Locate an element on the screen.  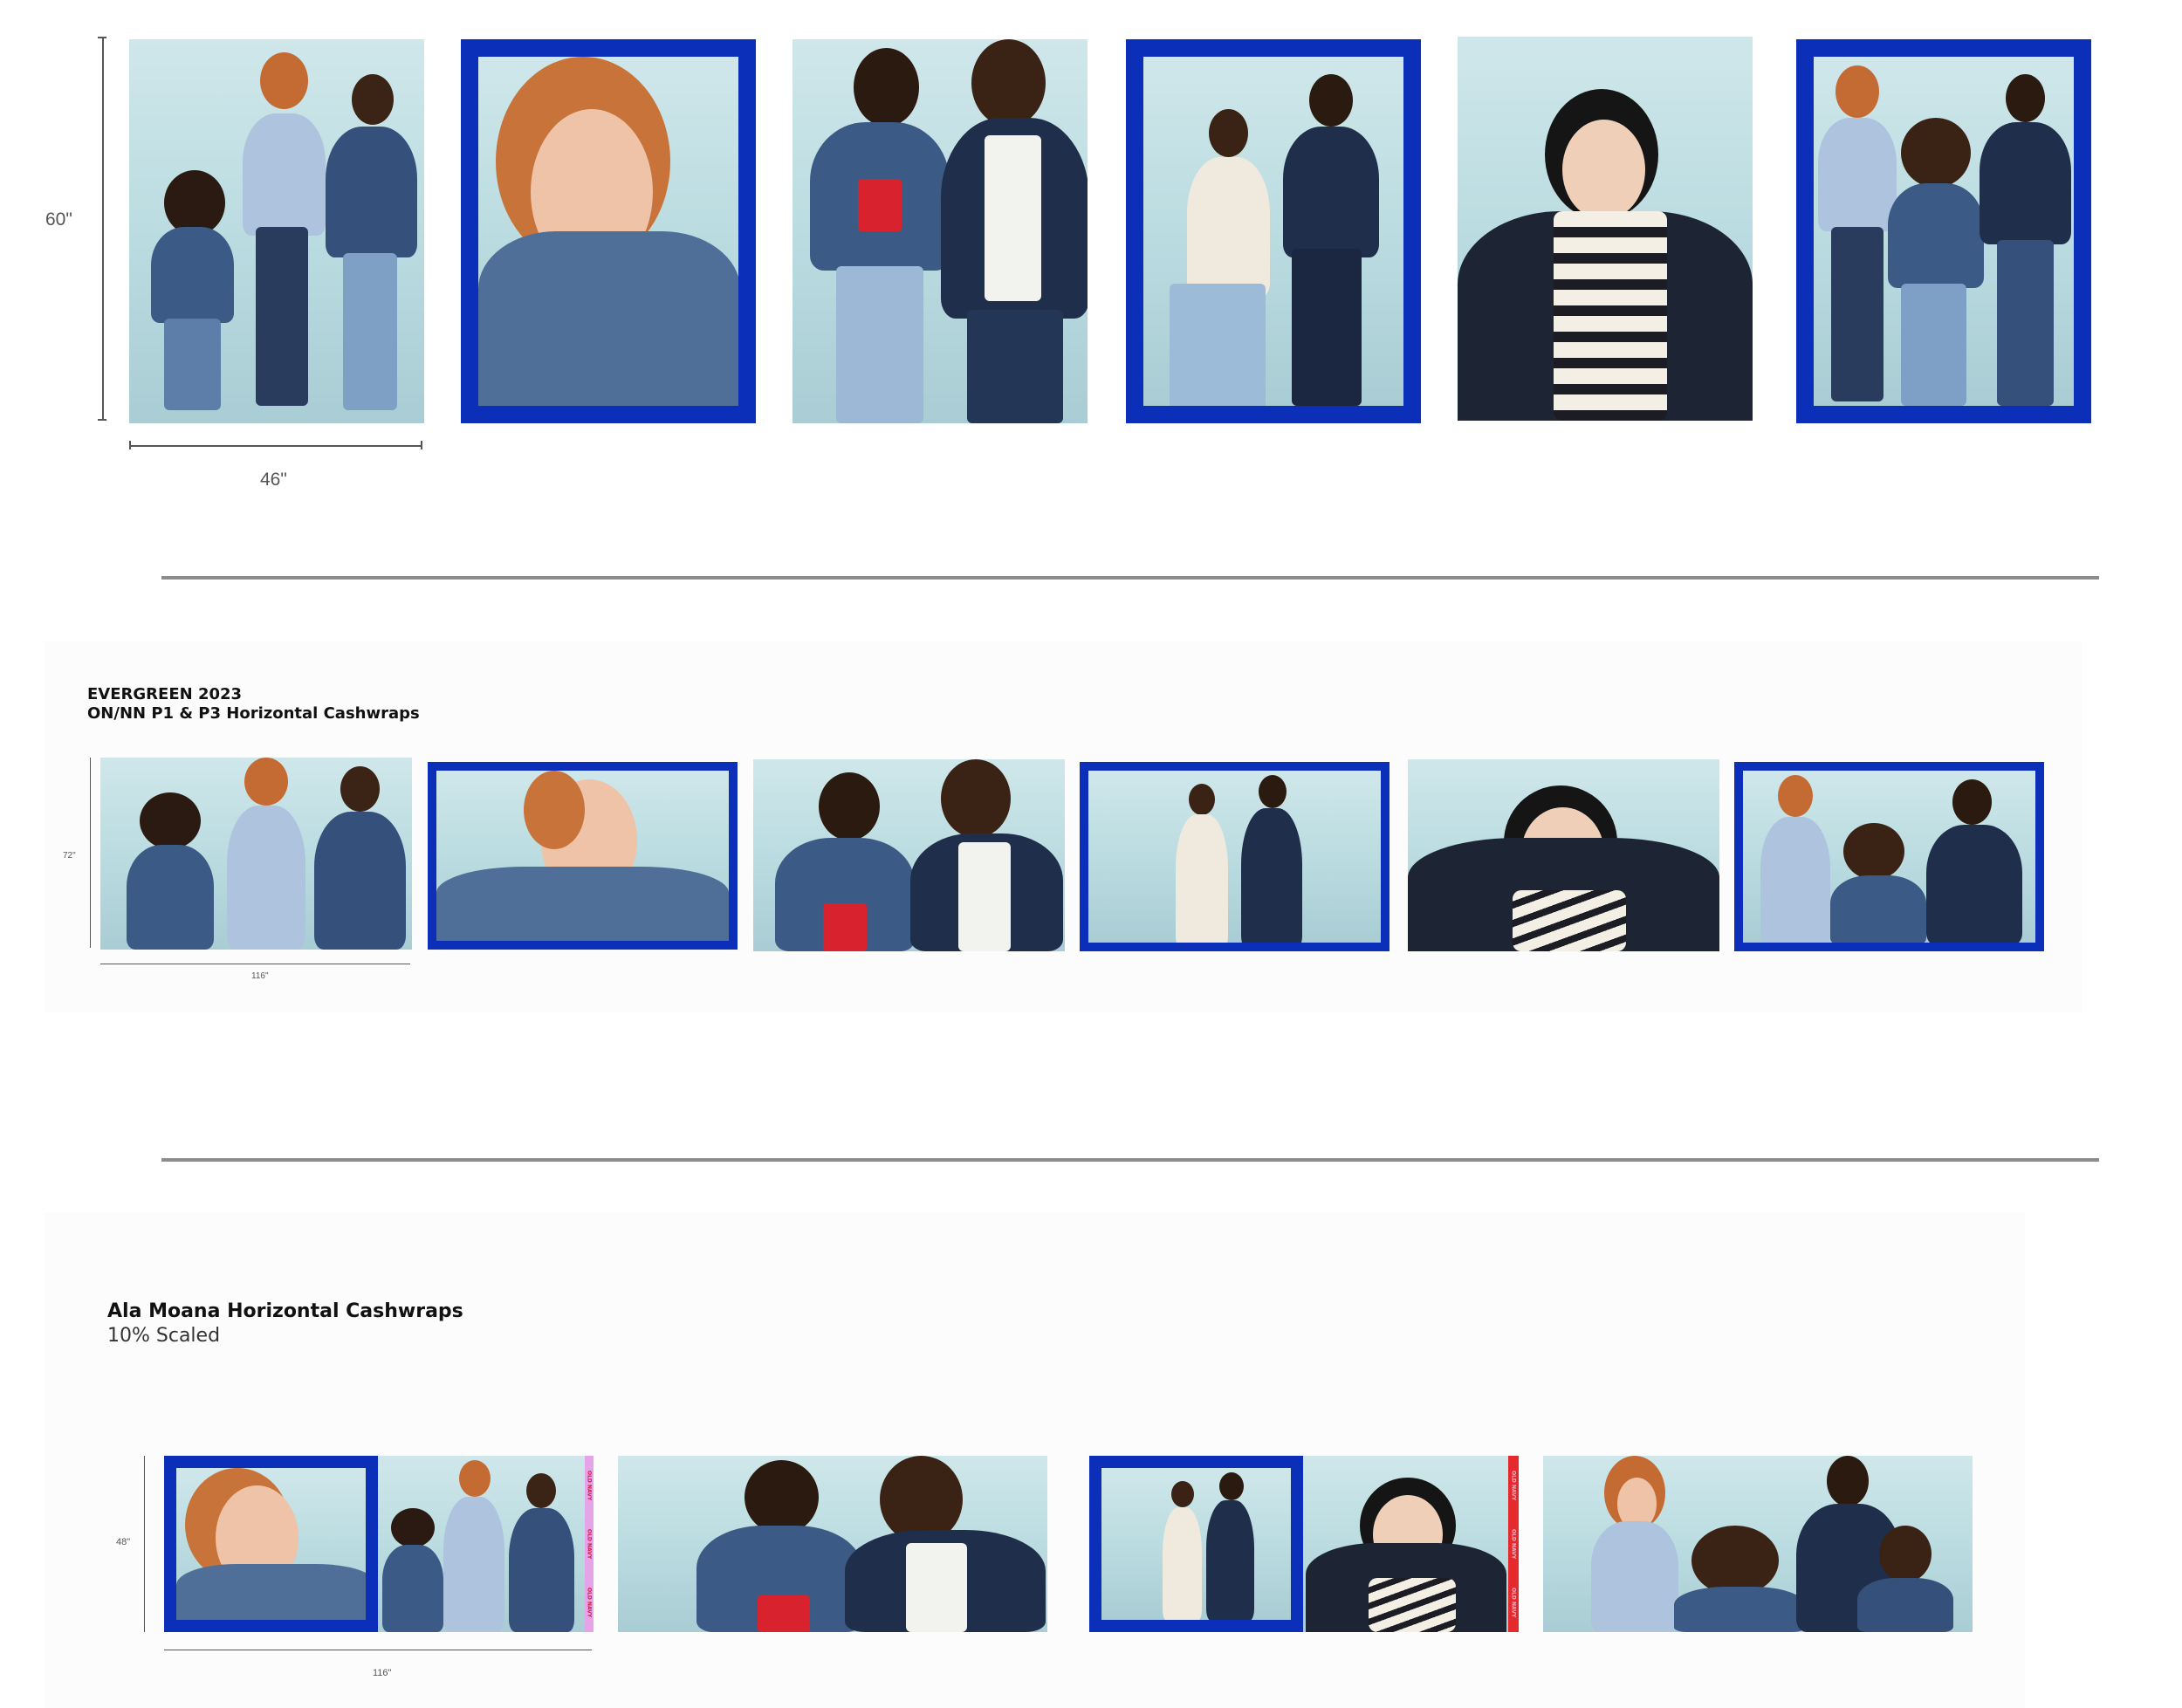
panel-framed-duo: OLD NAVY OLD NAVY OLD NAVY OLD NAVY OLD NAVY is located at coordinates (1274, 231).